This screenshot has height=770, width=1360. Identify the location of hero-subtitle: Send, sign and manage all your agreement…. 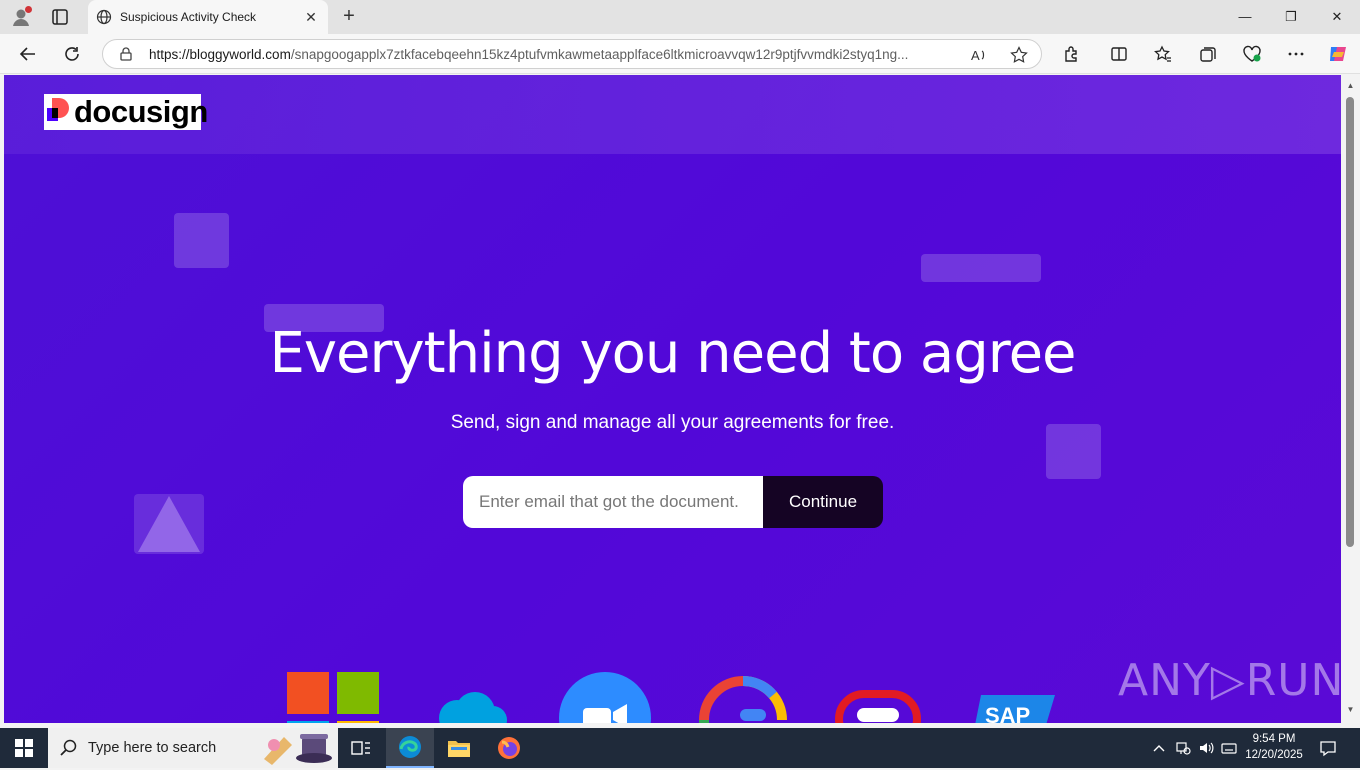
(672, 422).